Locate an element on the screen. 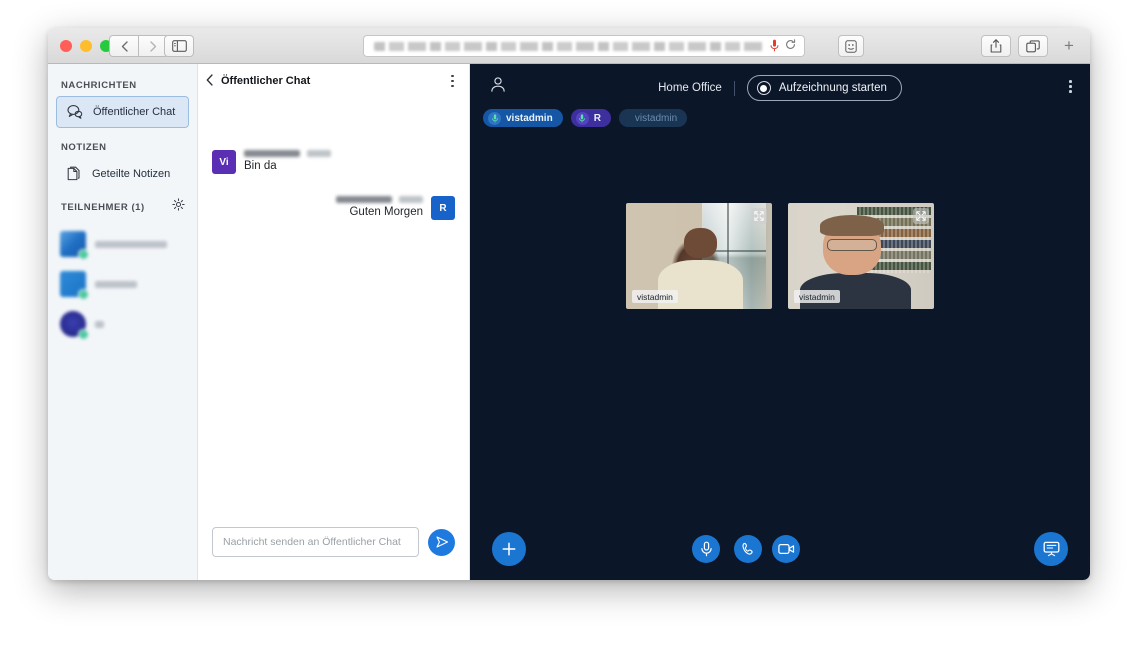  add-button is located at coordinates (509, 549).